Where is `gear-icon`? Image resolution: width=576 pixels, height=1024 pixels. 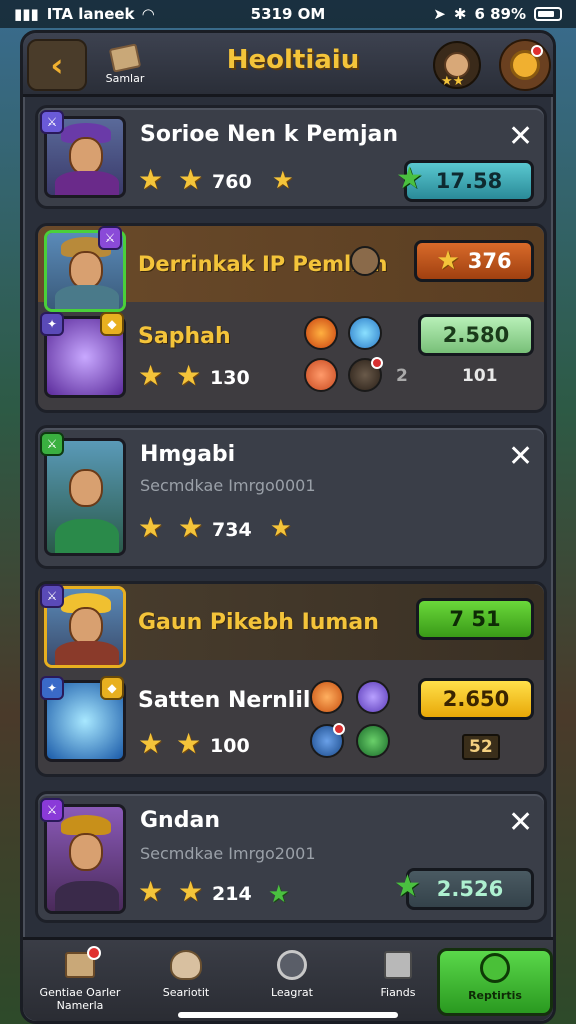
gear-icon is located at coordinates (495, 968).